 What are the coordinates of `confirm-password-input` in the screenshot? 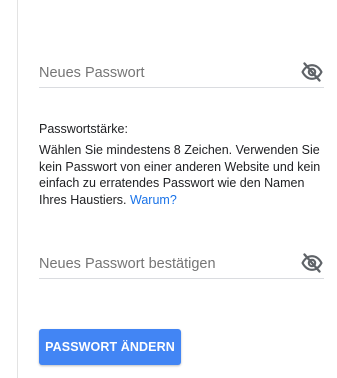 It's located at (161, 264).